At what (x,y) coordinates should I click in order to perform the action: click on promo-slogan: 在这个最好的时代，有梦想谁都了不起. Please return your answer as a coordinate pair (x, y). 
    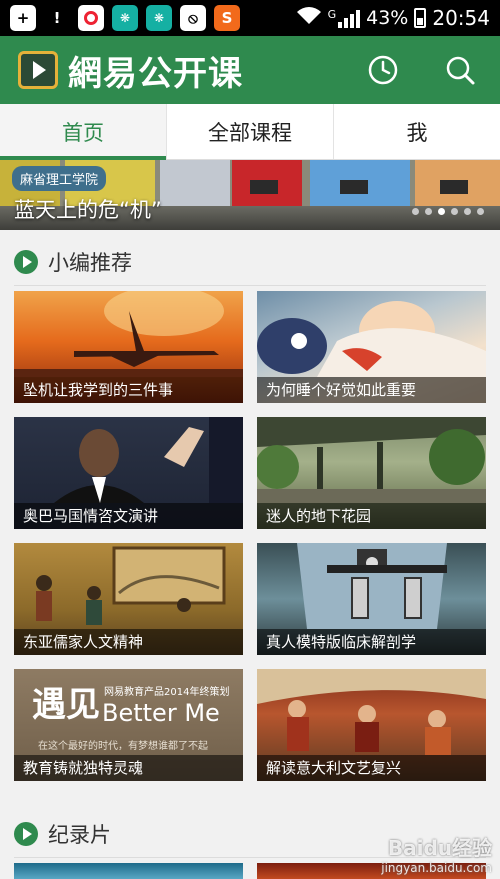
    Looking at the image, I should click on (123, 746).